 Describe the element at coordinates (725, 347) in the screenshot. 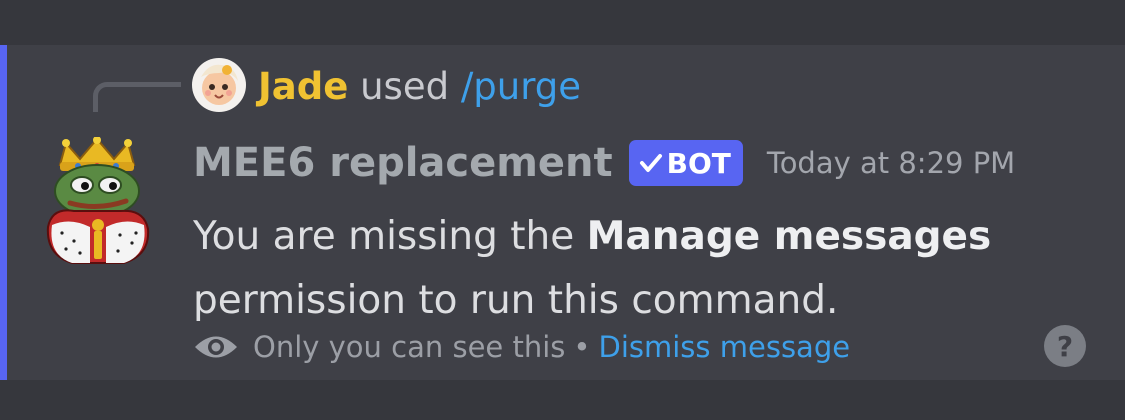

I see `dismiss-message-link: Dismiss message` at that location.